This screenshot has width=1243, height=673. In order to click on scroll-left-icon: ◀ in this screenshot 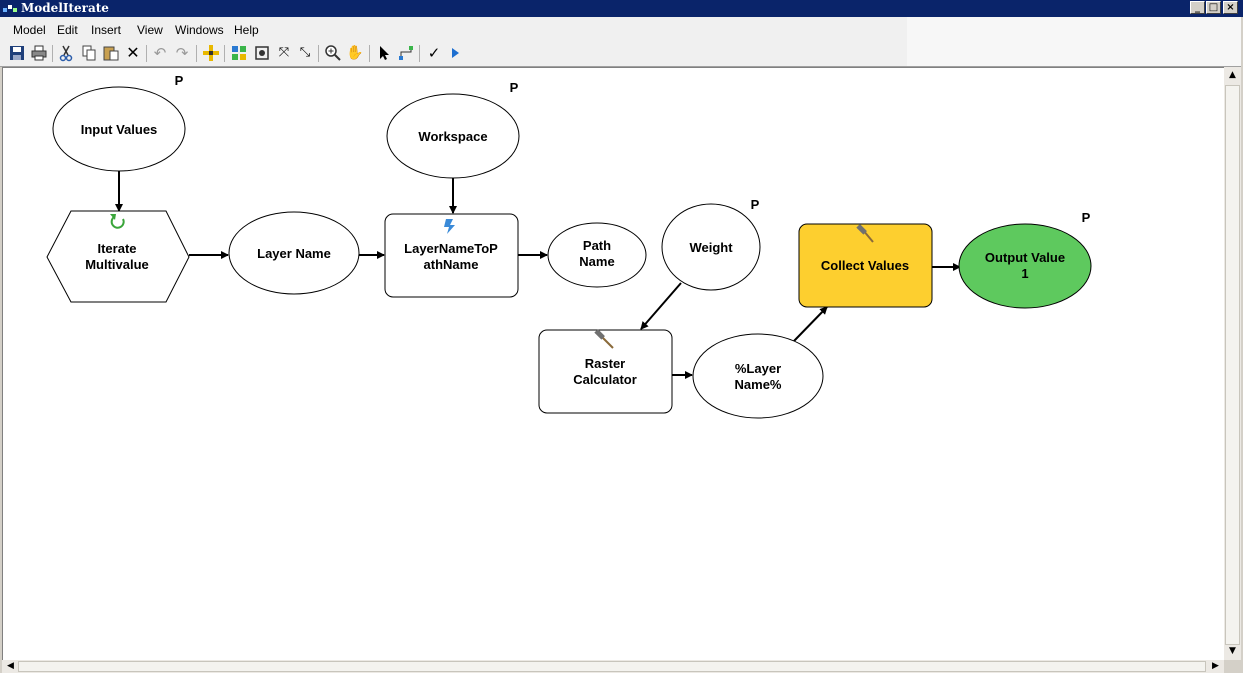, I will do `click(10, 666)`.